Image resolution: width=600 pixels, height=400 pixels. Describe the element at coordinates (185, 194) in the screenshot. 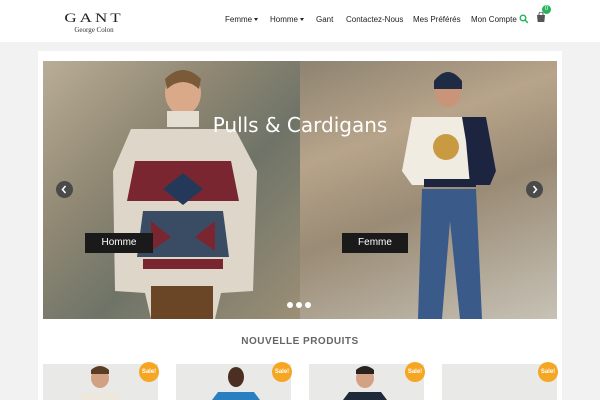

I see `man-sweater-illustration` at that location.